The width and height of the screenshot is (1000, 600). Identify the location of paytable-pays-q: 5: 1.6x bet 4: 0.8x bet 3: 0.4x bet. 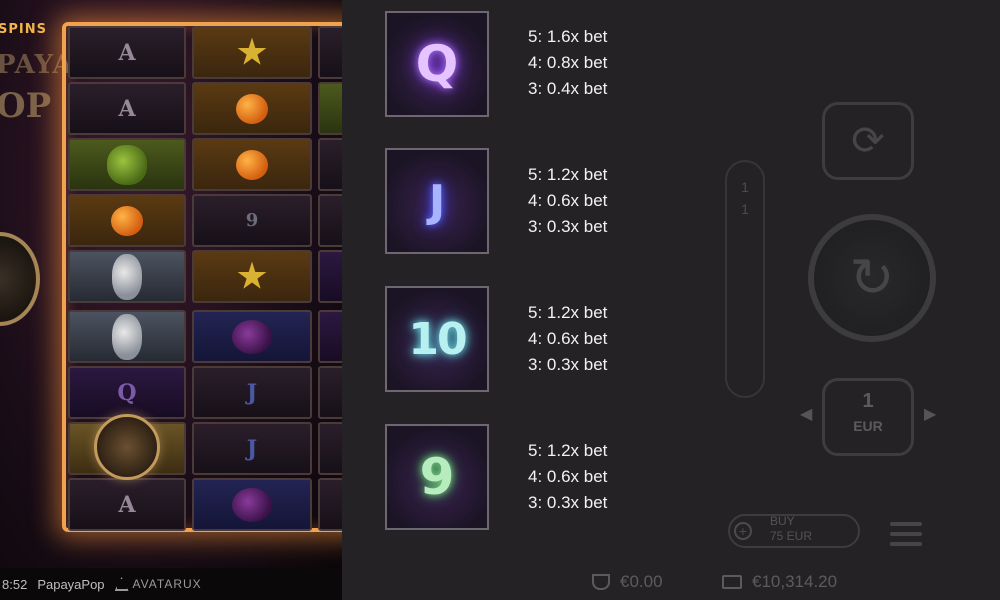
(567, 63).